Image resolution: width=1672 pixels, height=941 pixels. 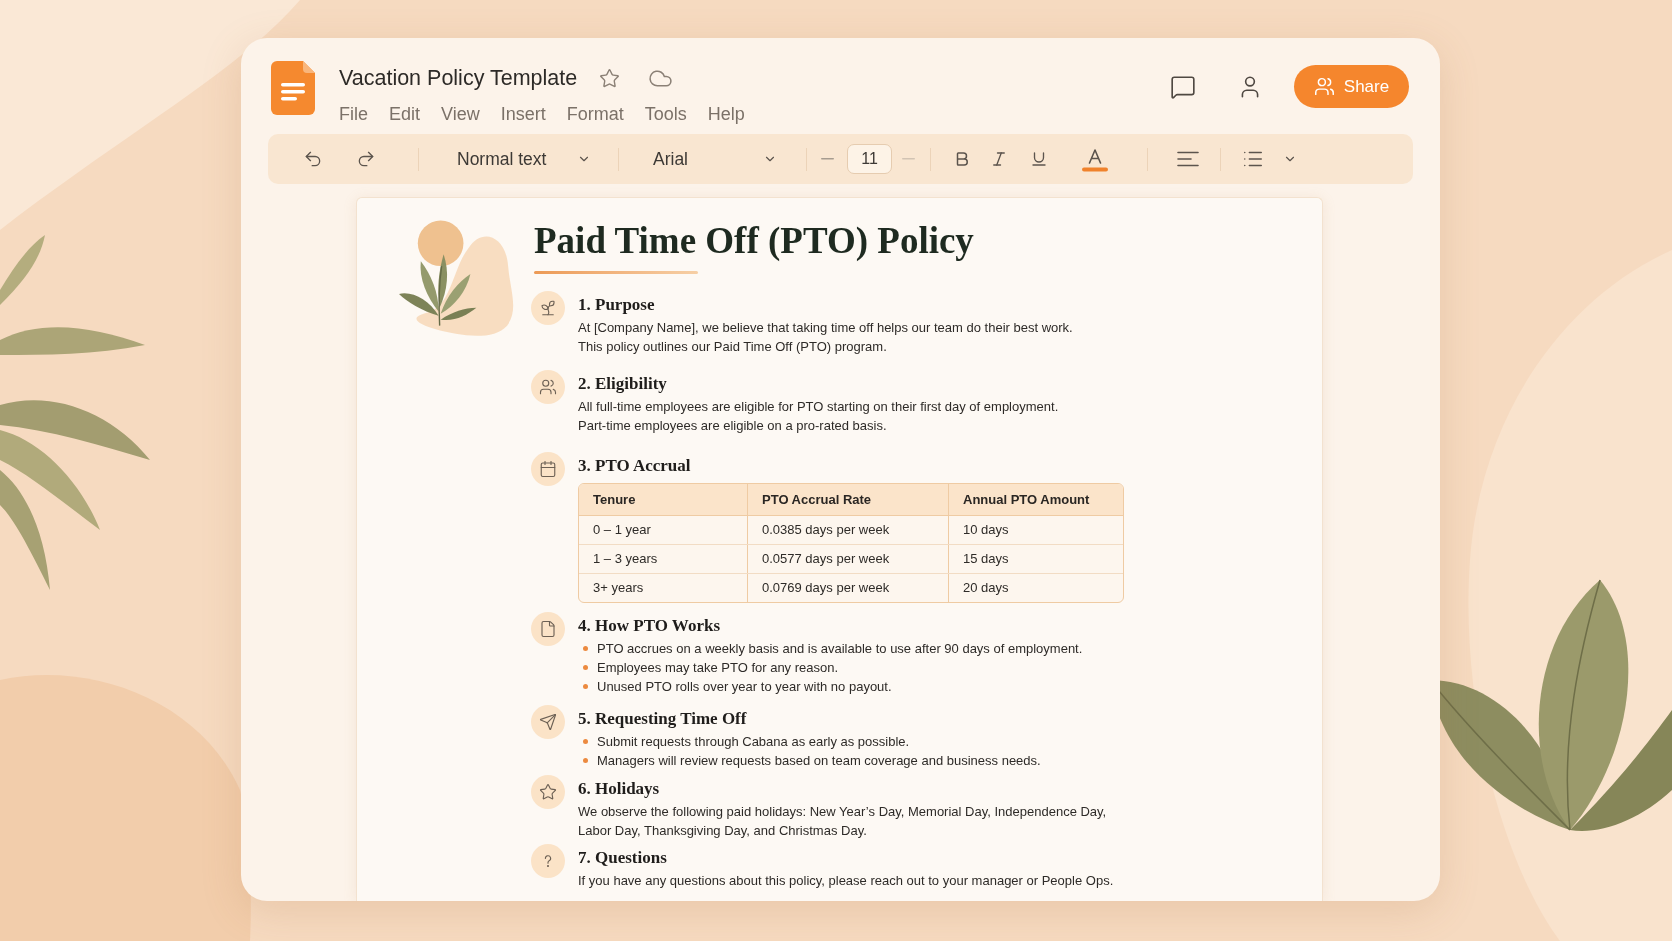 What do you see at coordinates (665, 114) in the screenshot?
I see `menu-item: Tools` at bounding box center [665, 114].